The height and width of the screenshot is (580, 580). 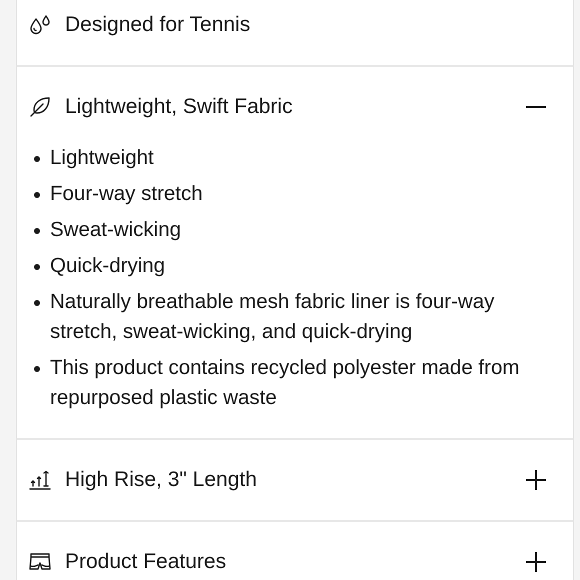 I want to click on list-item: Sweat-wicking, so click(x=116, y=230).